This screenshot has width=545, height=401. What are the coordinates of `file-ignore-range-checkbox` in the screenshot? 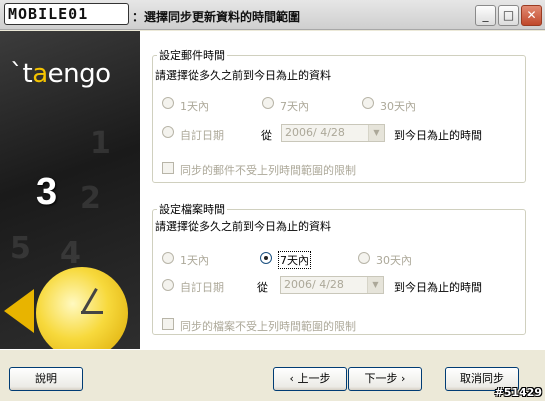 It's located at (168, 324).